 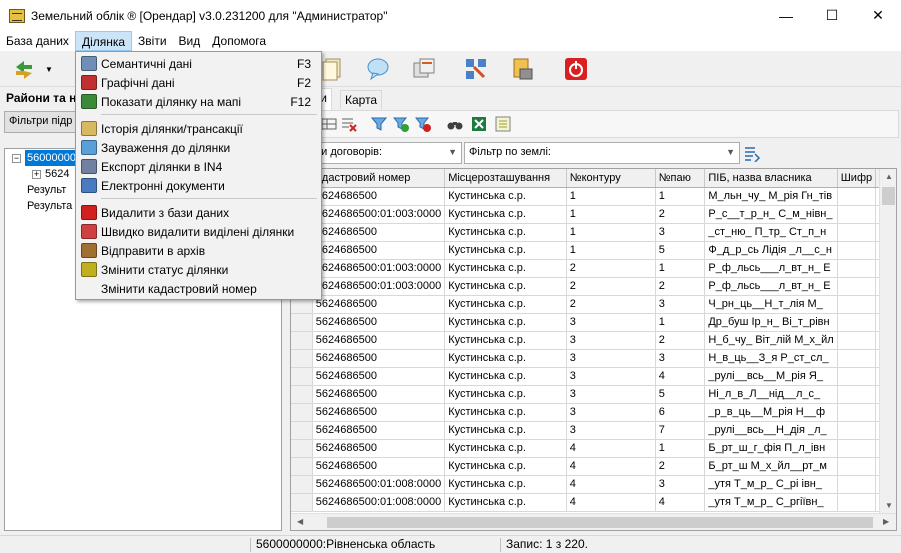 What do you see at coordinates (771, 502) in the screenshot?
I see `cell-owner-name: _утя Т_м_р_ С_ргіївн_` at bounding box center [771, 502].